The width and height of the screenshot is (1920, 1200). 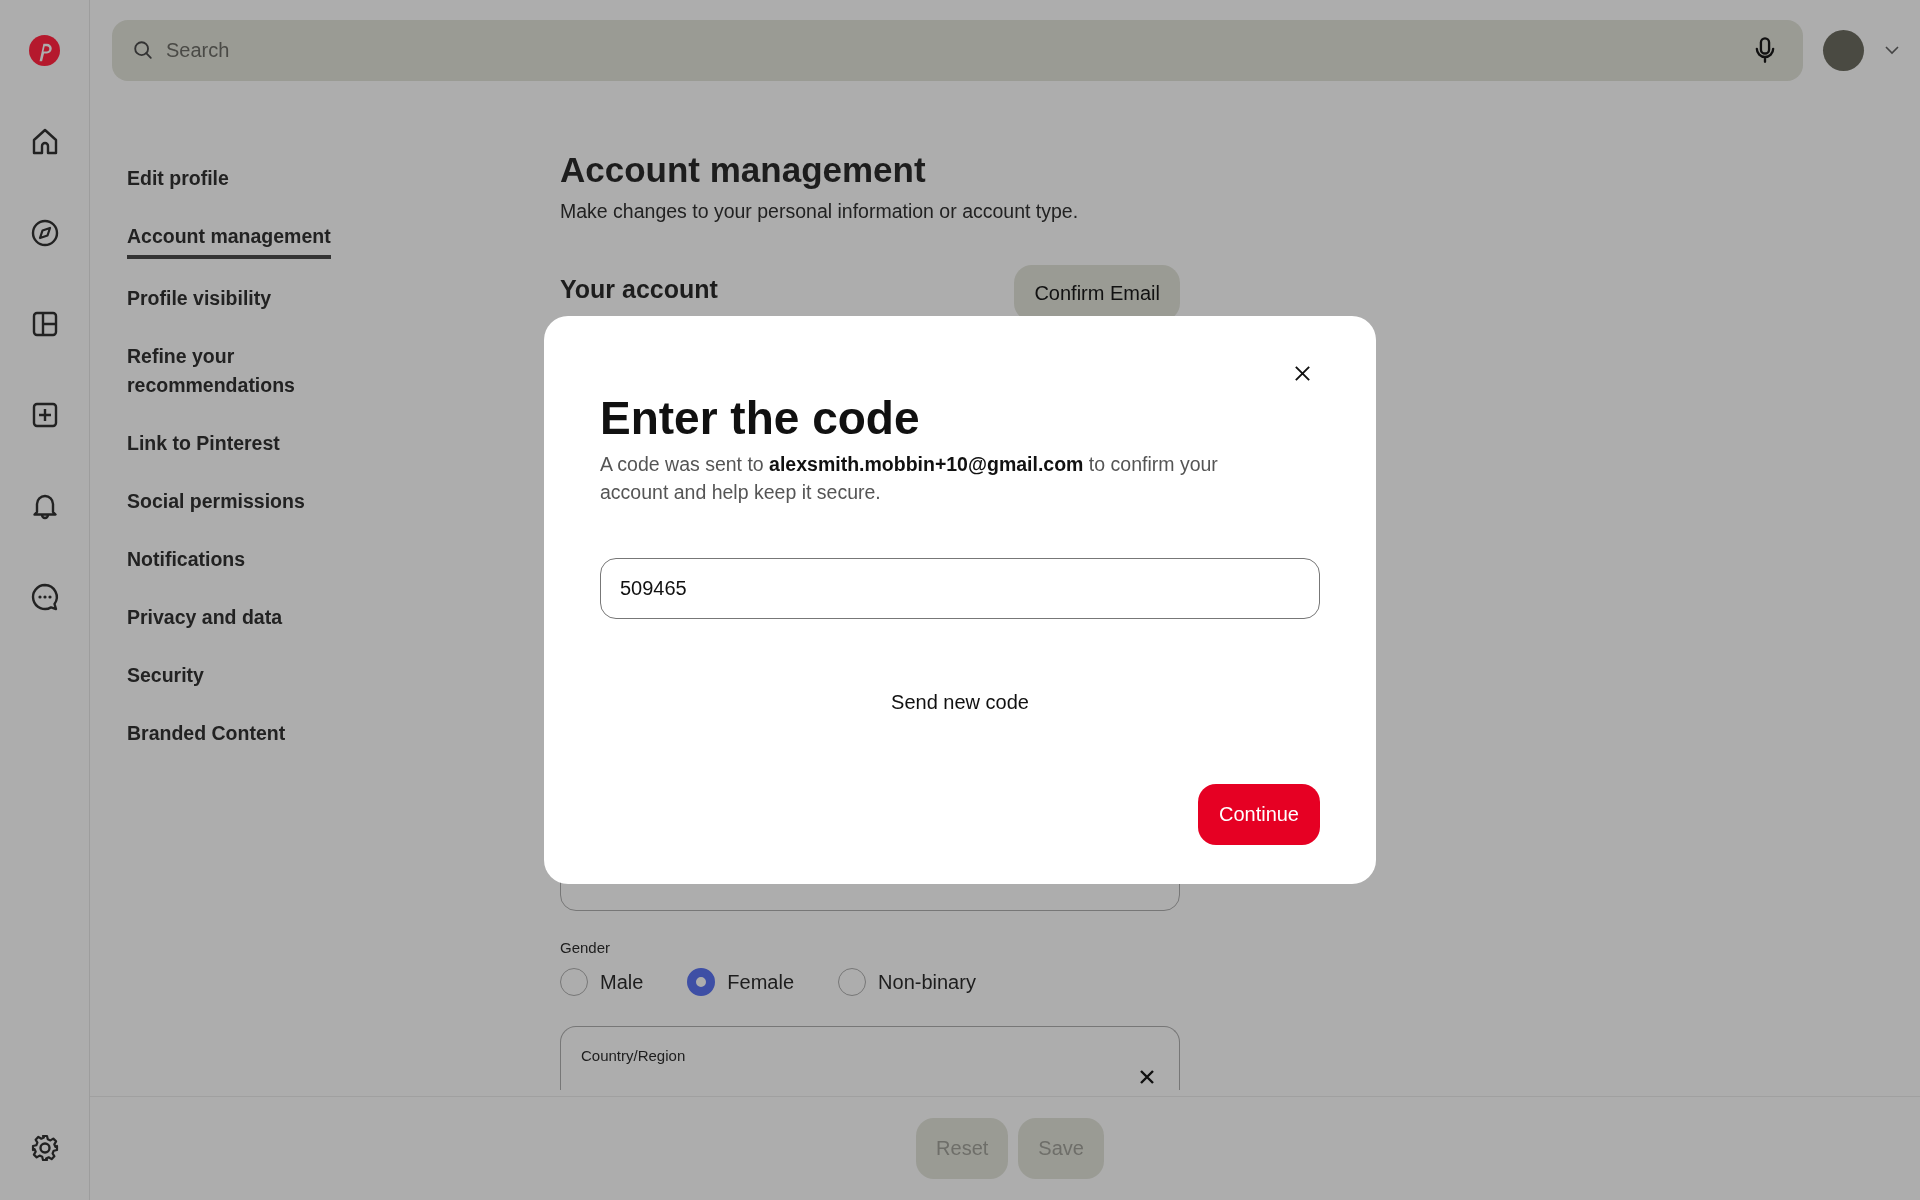 I want to click on radio-label: Non-binary, so click(x=927, y=982).